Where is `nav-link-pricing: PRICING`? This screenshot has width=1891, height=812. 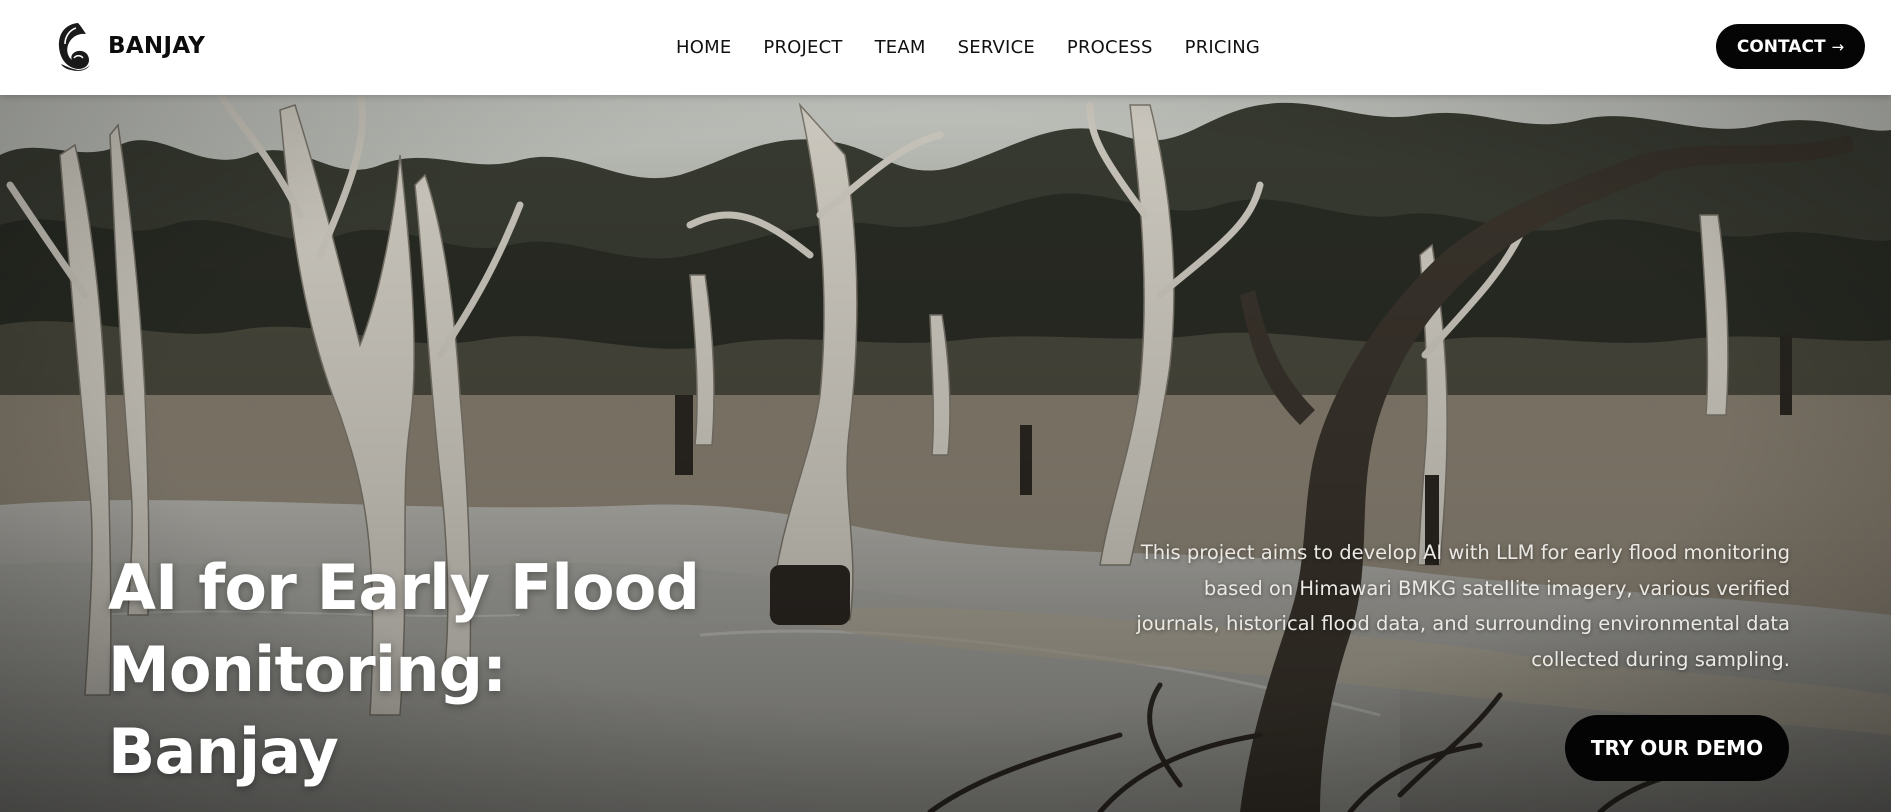 nav-link-pricing: PRICING is located at coordinates (1222, 47).